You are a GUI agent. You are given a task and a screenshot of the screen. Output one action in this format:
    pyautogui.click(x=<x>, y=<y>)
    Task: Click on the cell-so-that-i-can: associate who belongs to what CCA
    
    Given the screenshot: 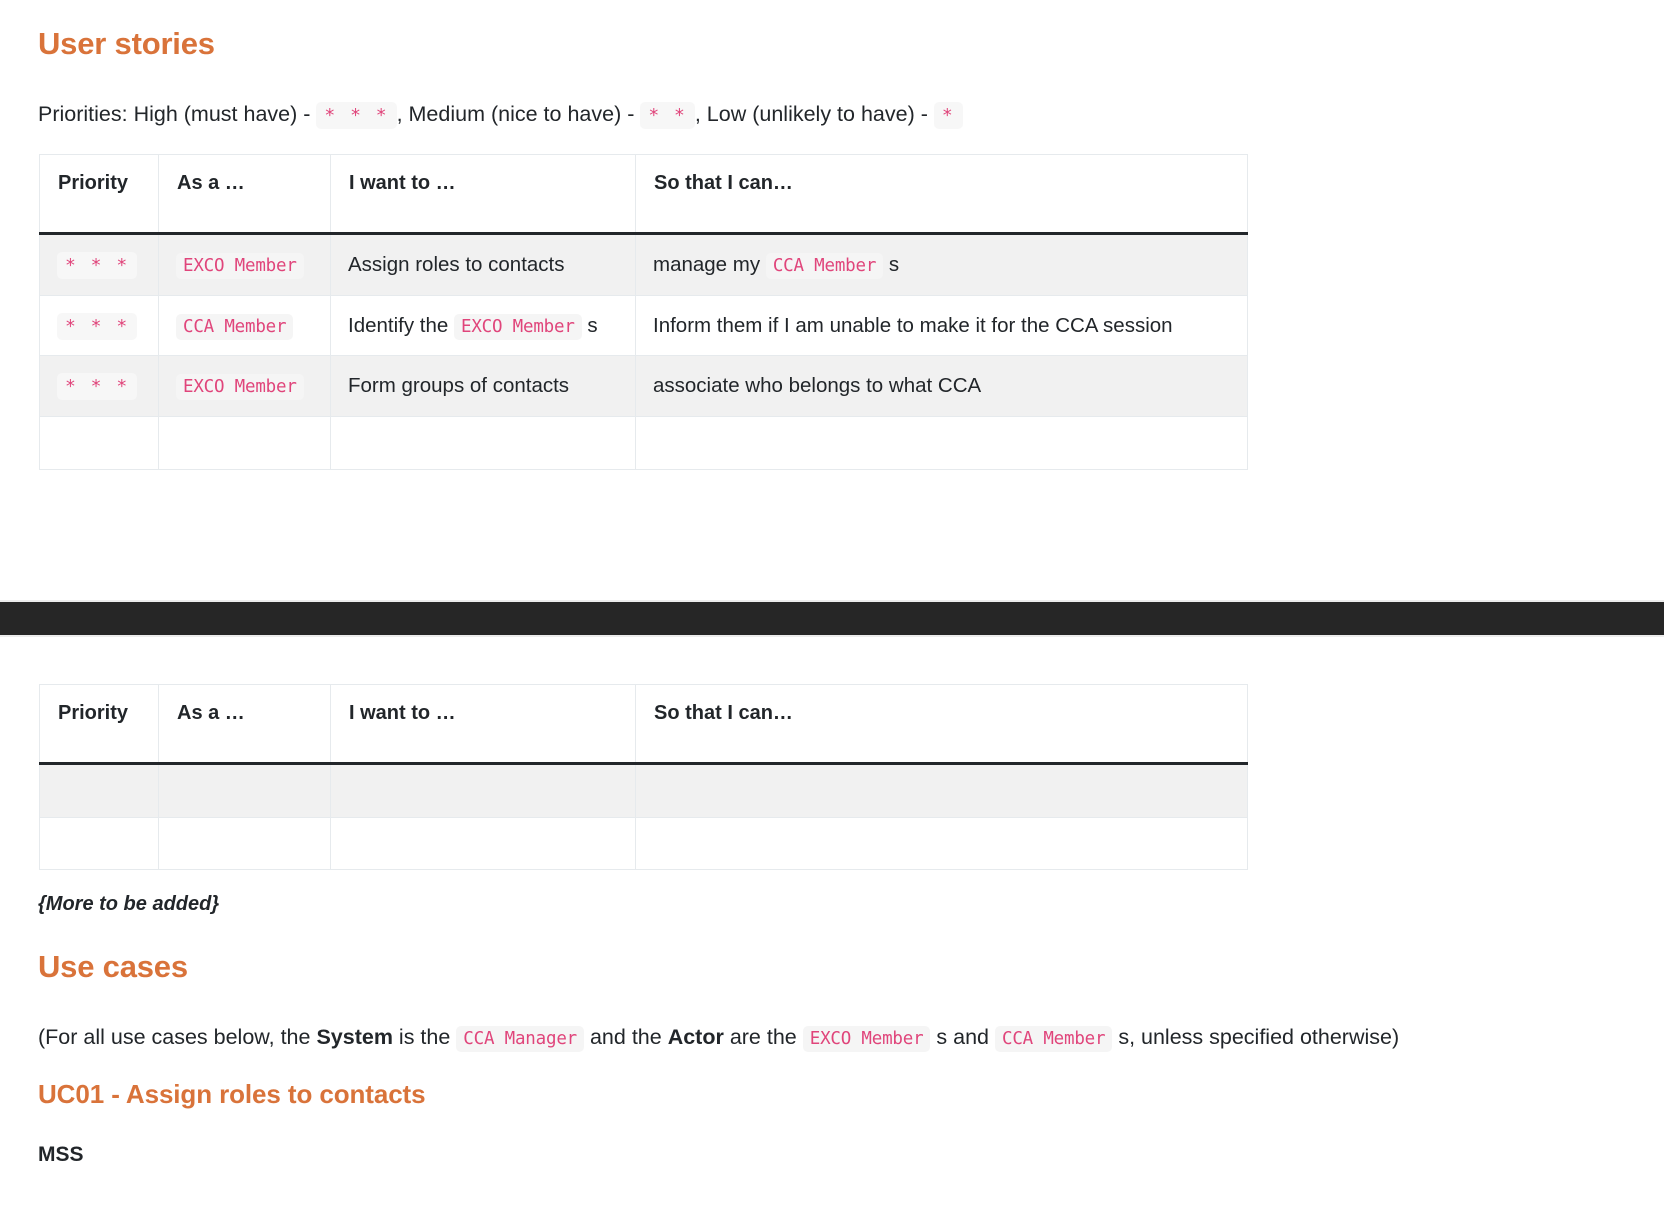 What is the action you would take?
    pyautogui.click(x=941, y=386)
    